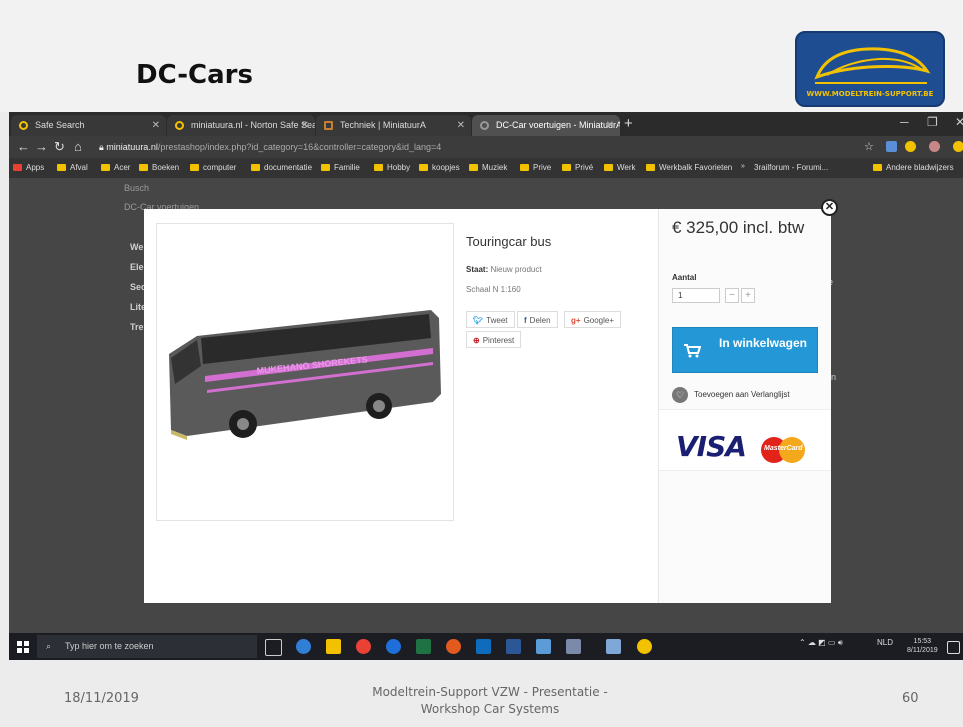  What do you see at coordinates (904, 122) in the screenshot?
I see `minimize-icon: ─` at bounding box center [904, 122].